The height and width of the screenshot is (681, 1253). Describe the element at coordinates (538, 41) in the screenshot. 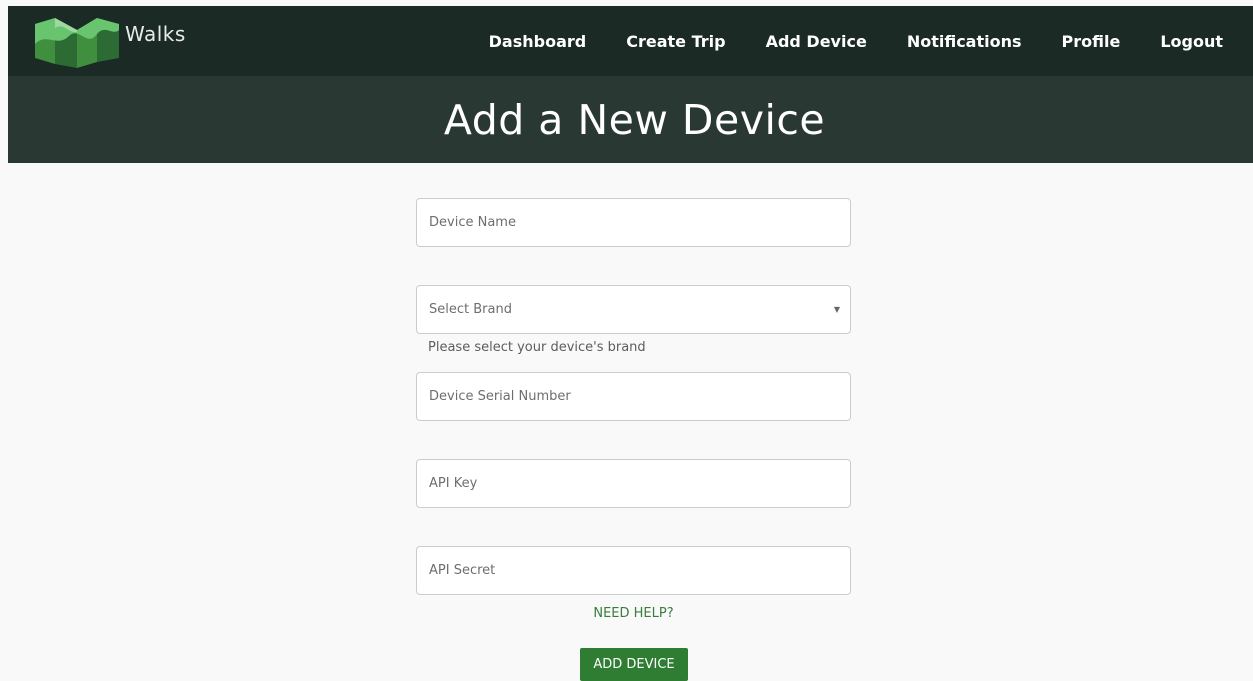

I see `nav-dashboard: Dashboard` at that location.